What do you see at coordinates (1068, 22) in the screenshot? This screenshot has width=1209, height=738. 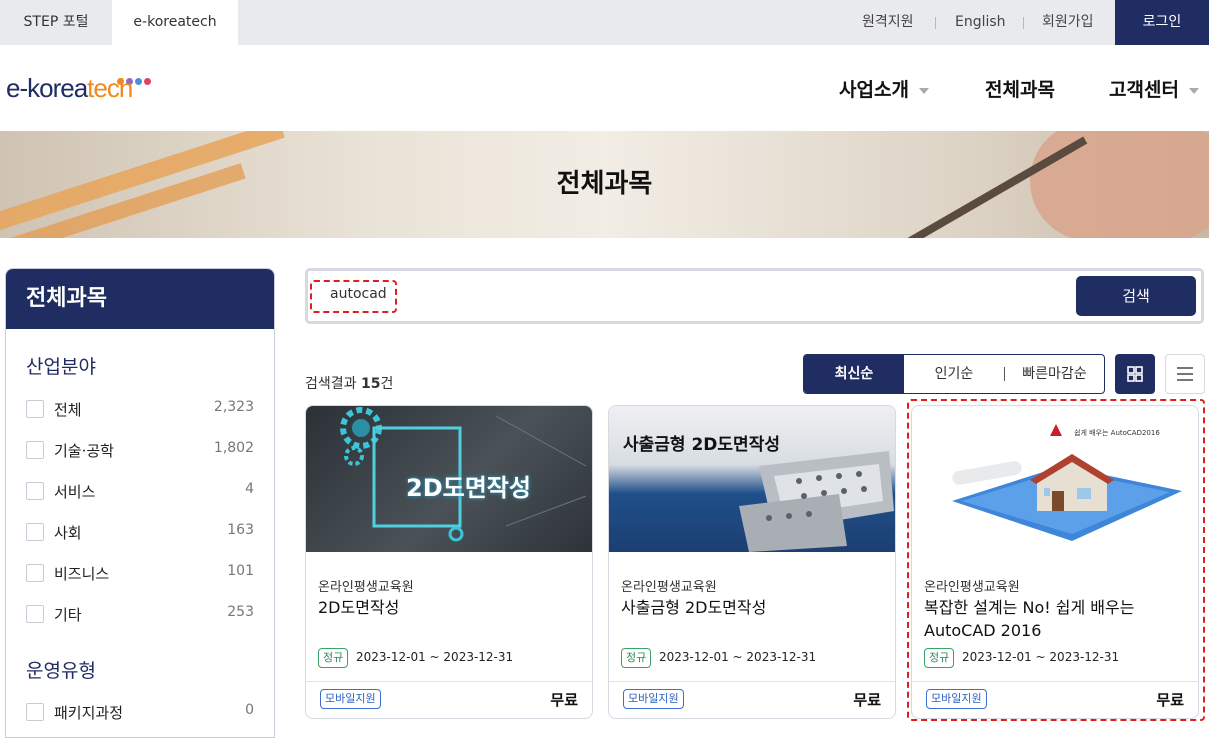 I see `signup-link: 회원가입` at bounding box center [1068, 22].